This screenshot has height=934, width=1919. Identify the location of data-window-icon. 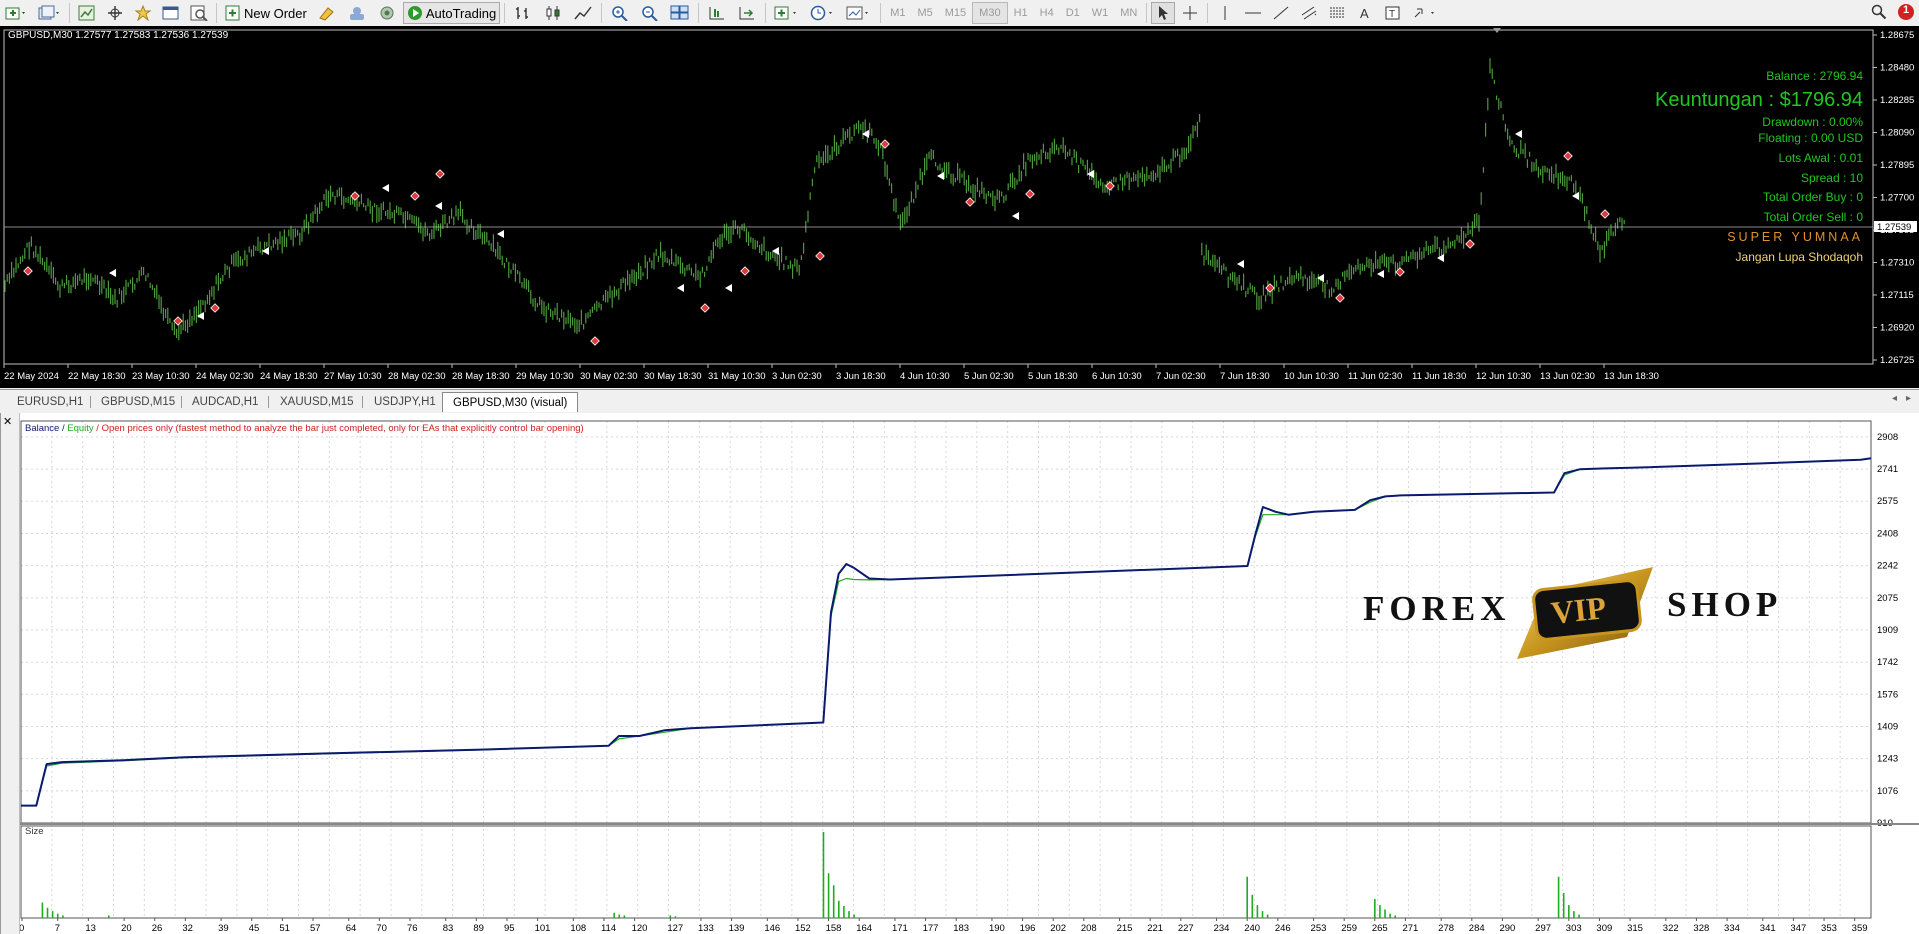
(115, 13).